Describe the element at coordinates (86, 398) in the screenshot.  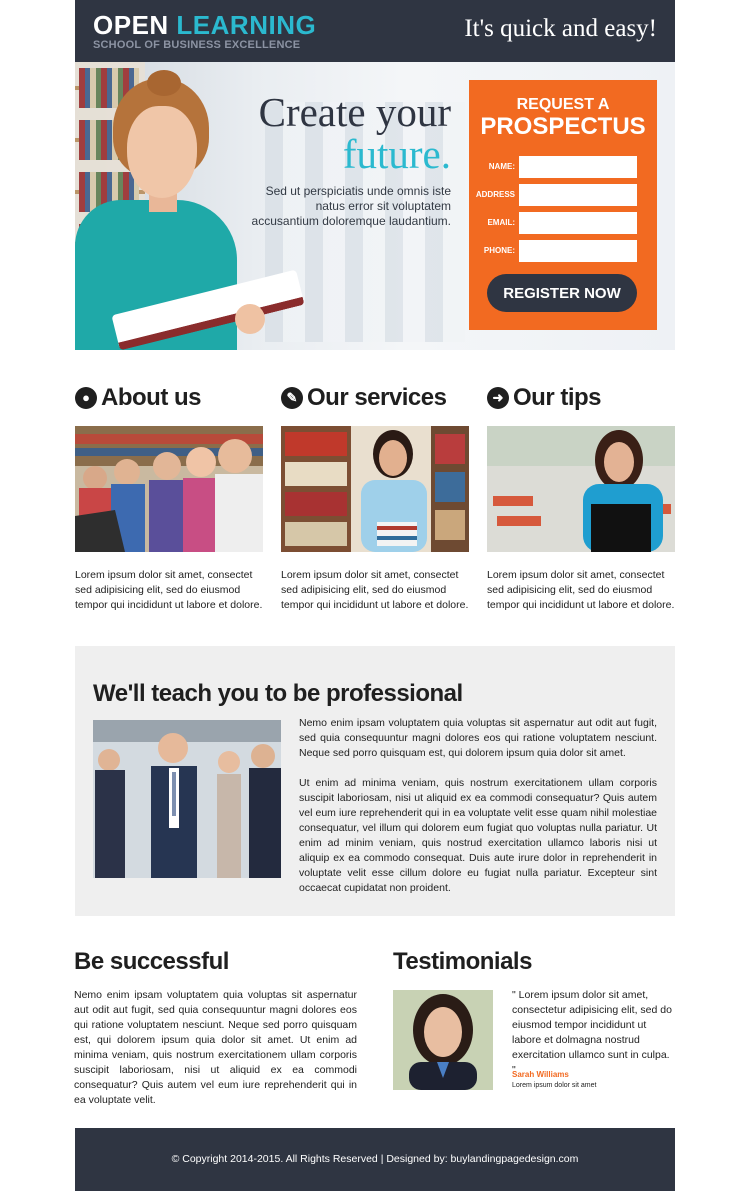
I see `globe-icon: ●` at that location.